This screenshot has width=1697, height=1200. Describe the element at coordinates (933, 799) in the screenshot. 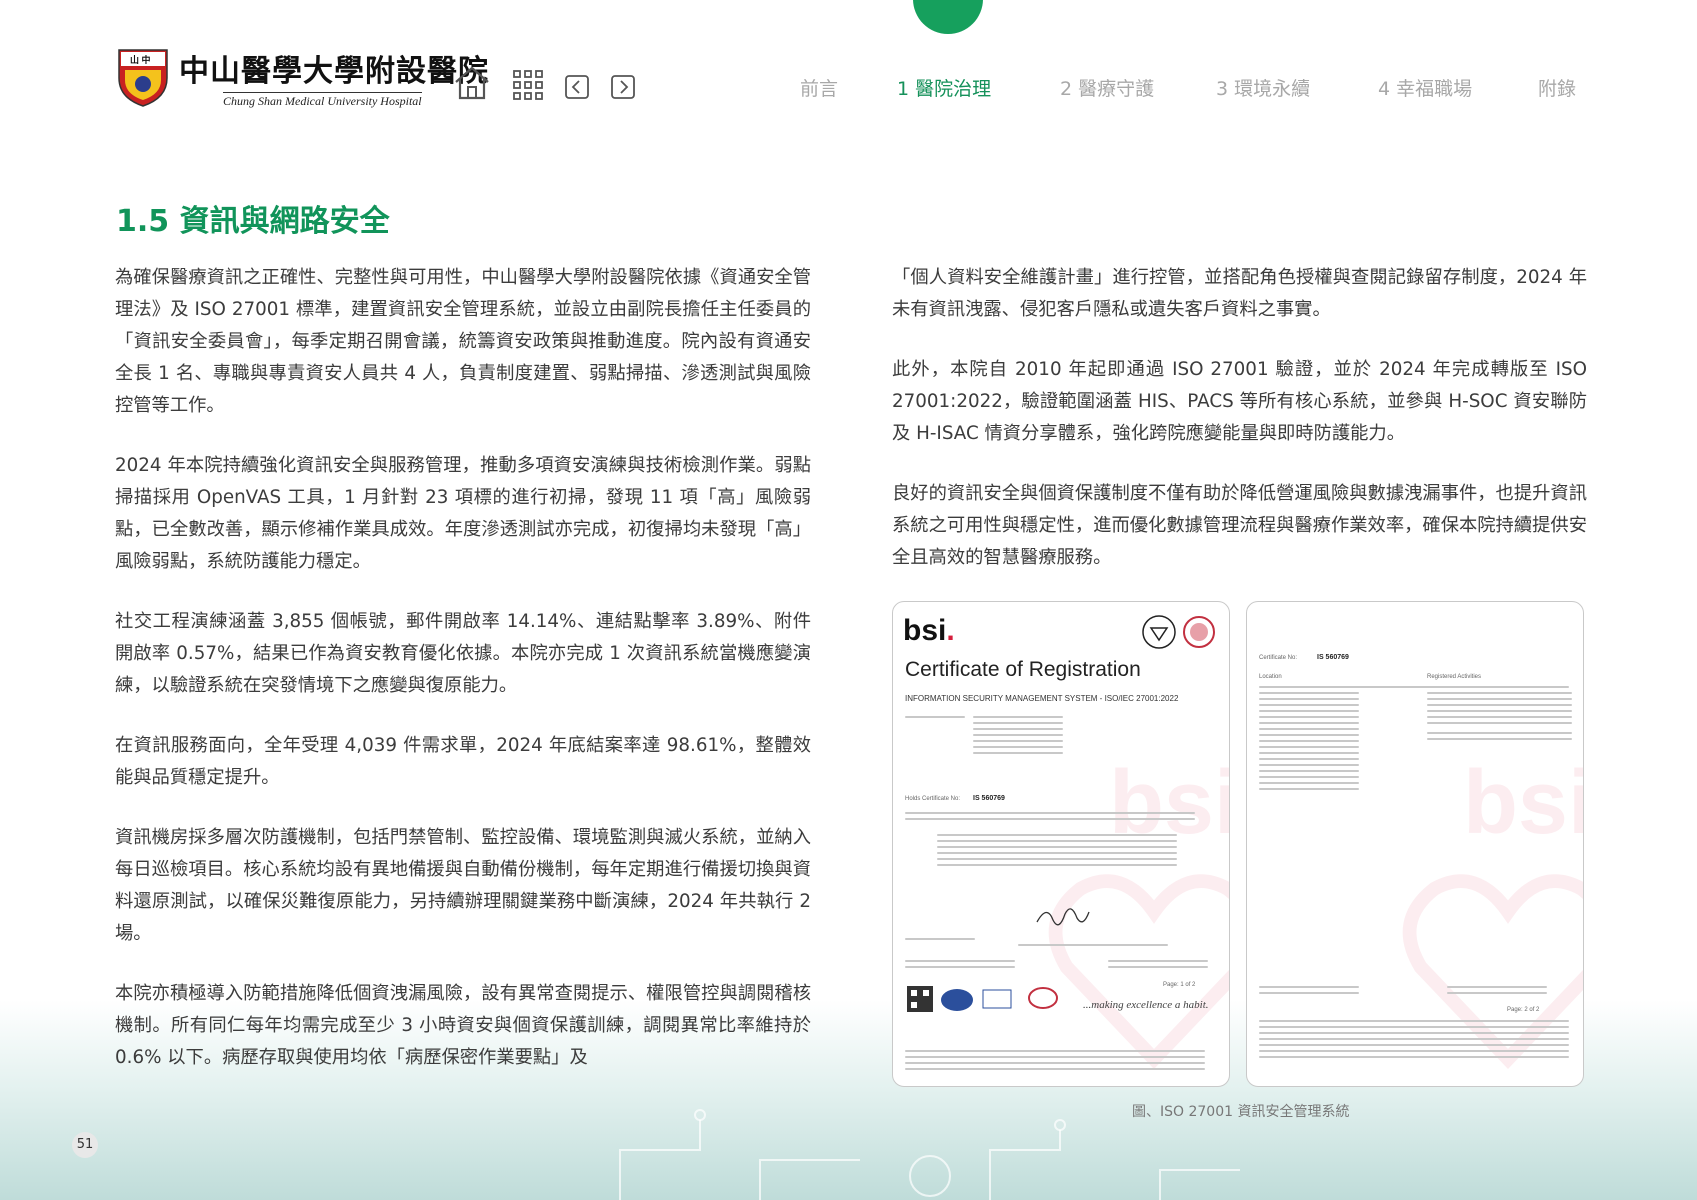

I see `cert-number-label: Holds Certificate No:` at that location.